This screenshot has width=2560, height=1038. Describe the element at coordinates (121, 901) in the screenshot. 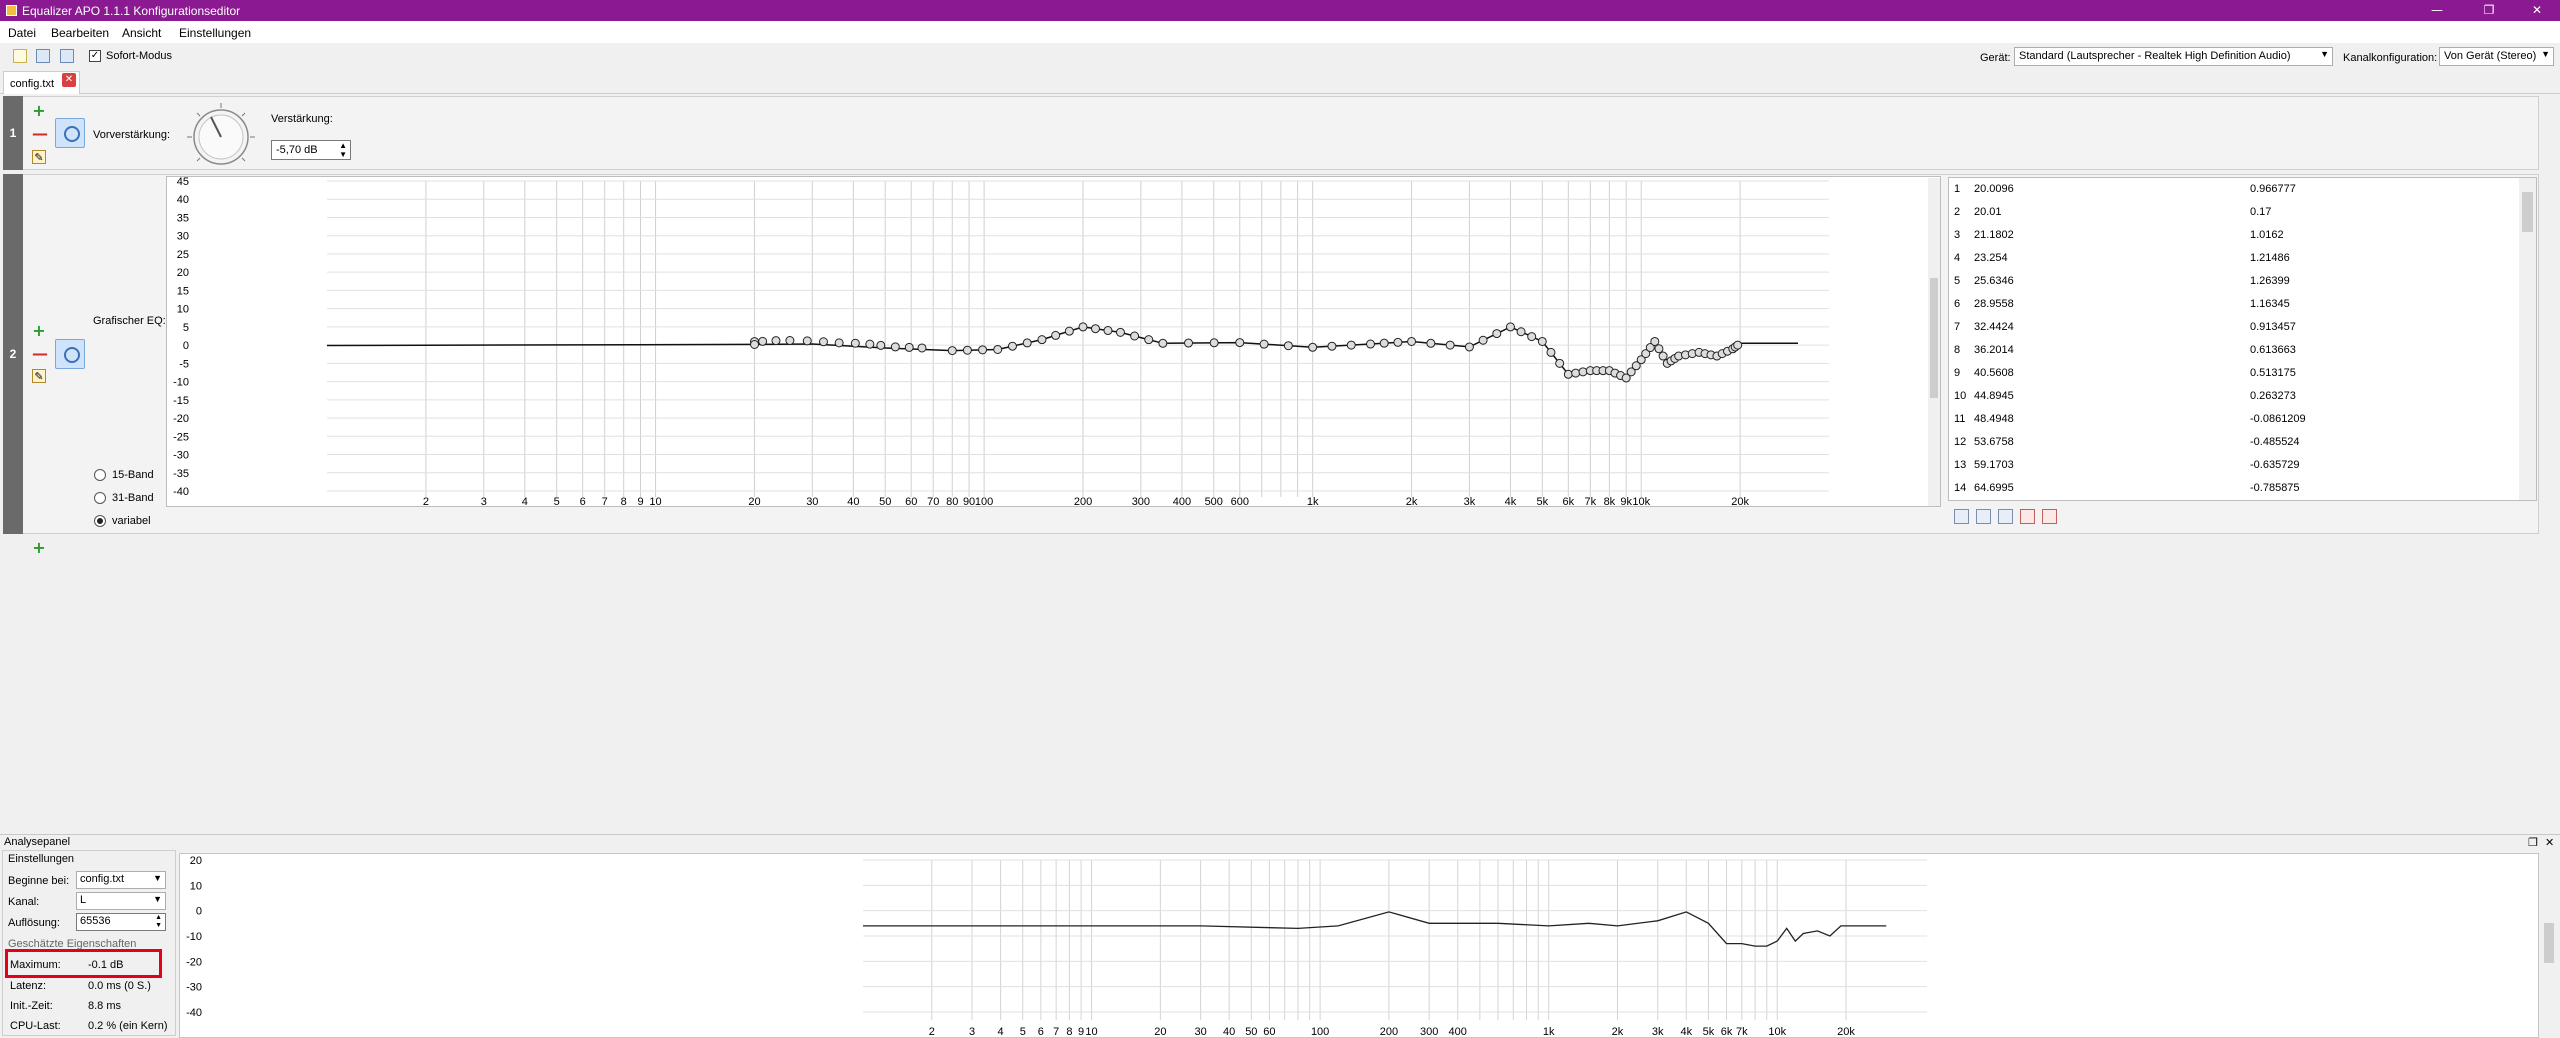

I see `channel-select: L ▼` at that location.